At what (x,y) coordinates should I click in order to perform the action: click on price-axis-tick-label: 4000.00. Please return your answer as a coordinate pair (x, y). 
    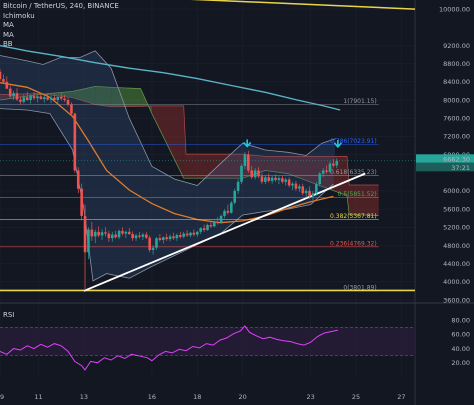
    Looking at the image, I should click on (456, 282).